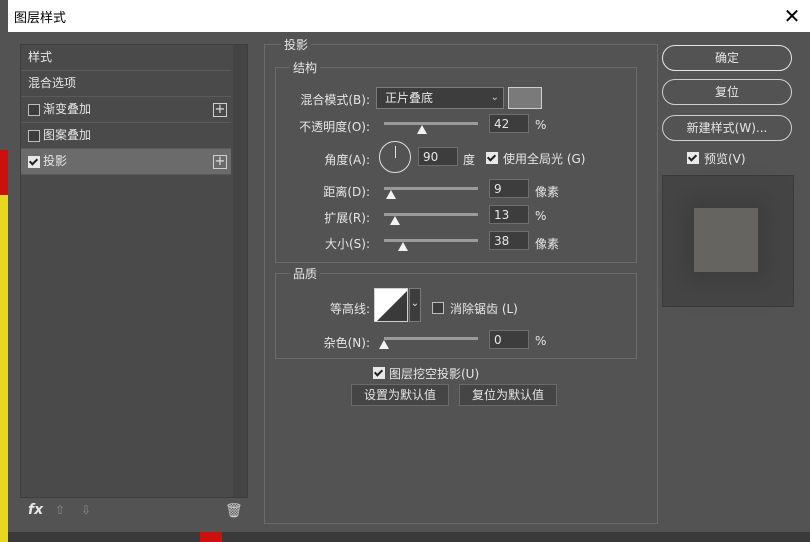 This screenshot has width=810, height=542. Describe the element at coordinates (438, 308) in the screenshot. I see `anti-alias-checkbox` at that location.